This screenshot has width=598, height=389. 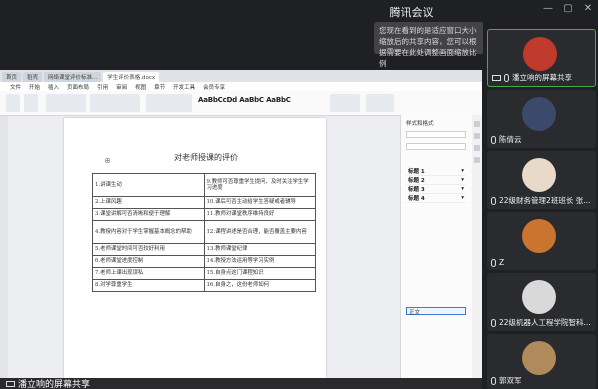 What do you see at coordinates (436, 171) in the screenshot?
I see `style-item: 标题 1 ▾` at bounding box center [436, 171].